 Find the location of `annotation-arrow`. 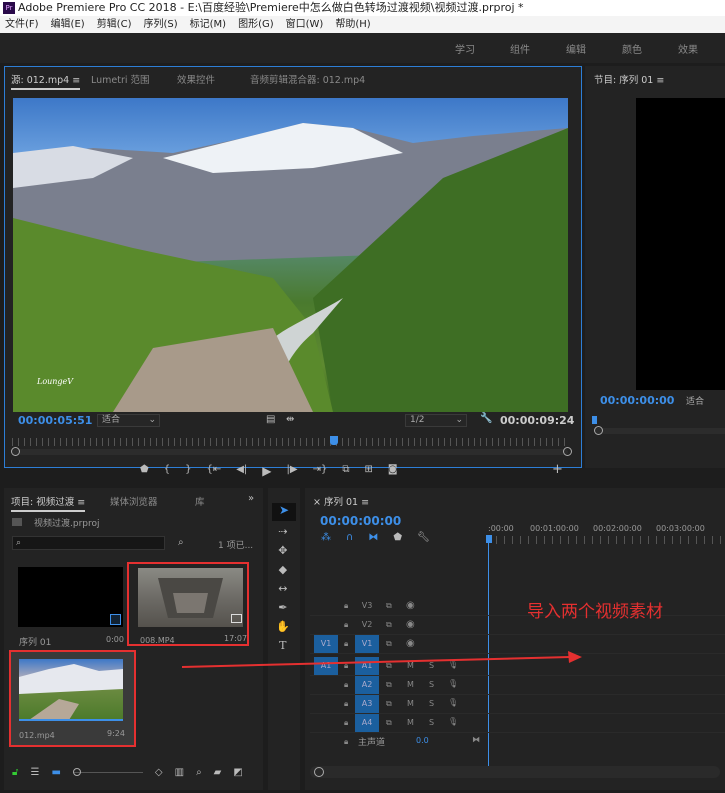

annotation-arrow is located at coordinates (381, 659).